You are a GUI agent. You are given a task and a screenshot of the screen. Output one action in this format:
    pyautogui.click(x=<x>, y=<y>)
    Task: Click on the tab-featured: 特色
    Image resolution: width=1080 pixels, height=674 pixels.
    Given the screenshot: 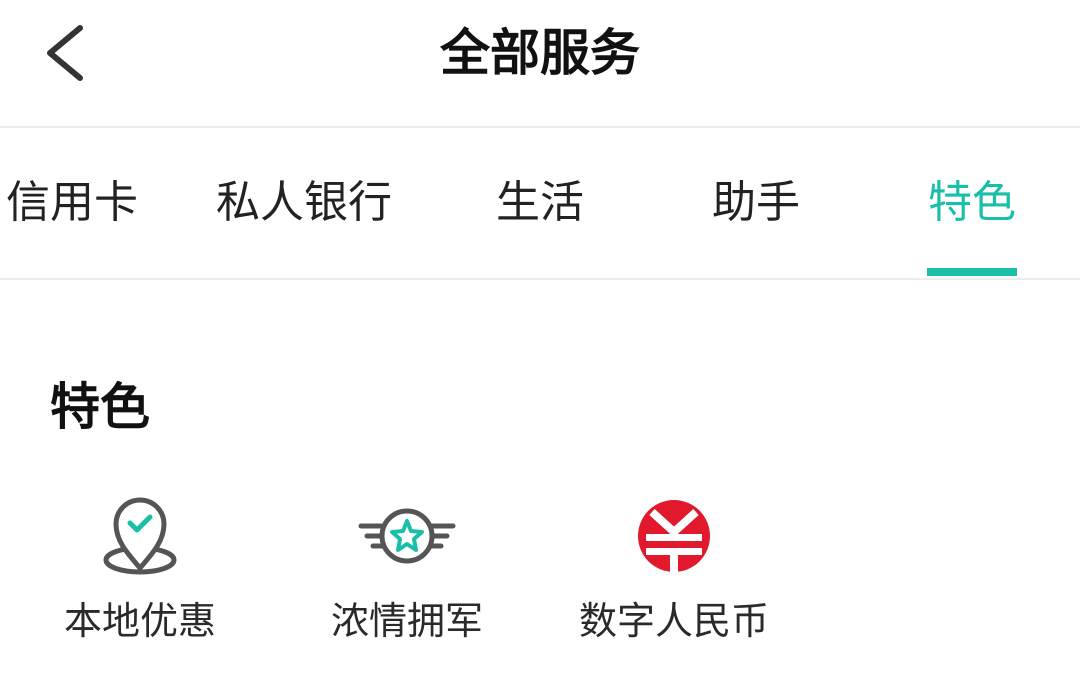 What is the action you would take?
    pyautogui.click(x=972, y=203)
    